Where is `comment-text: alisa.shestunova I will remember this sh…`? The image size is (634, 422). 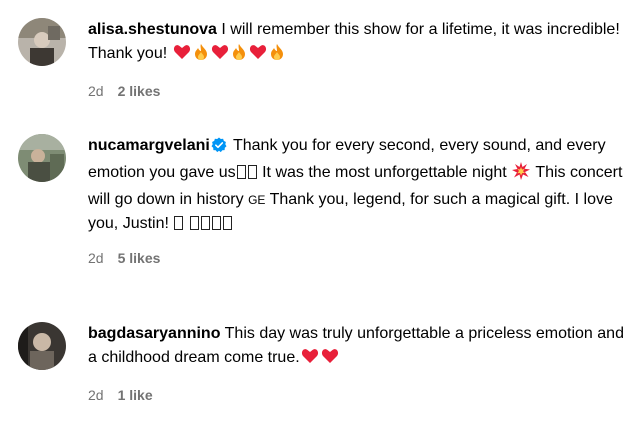
comment-text: alisa.shestunova I will remember this sh… is located at coordinates (359, 43).